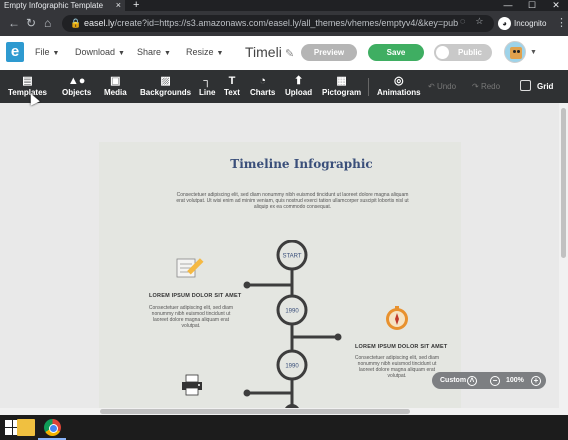 This screenshot has height=440, width=568. I want to click on tool-upload: ⬆ Upload, so click(298, 85).